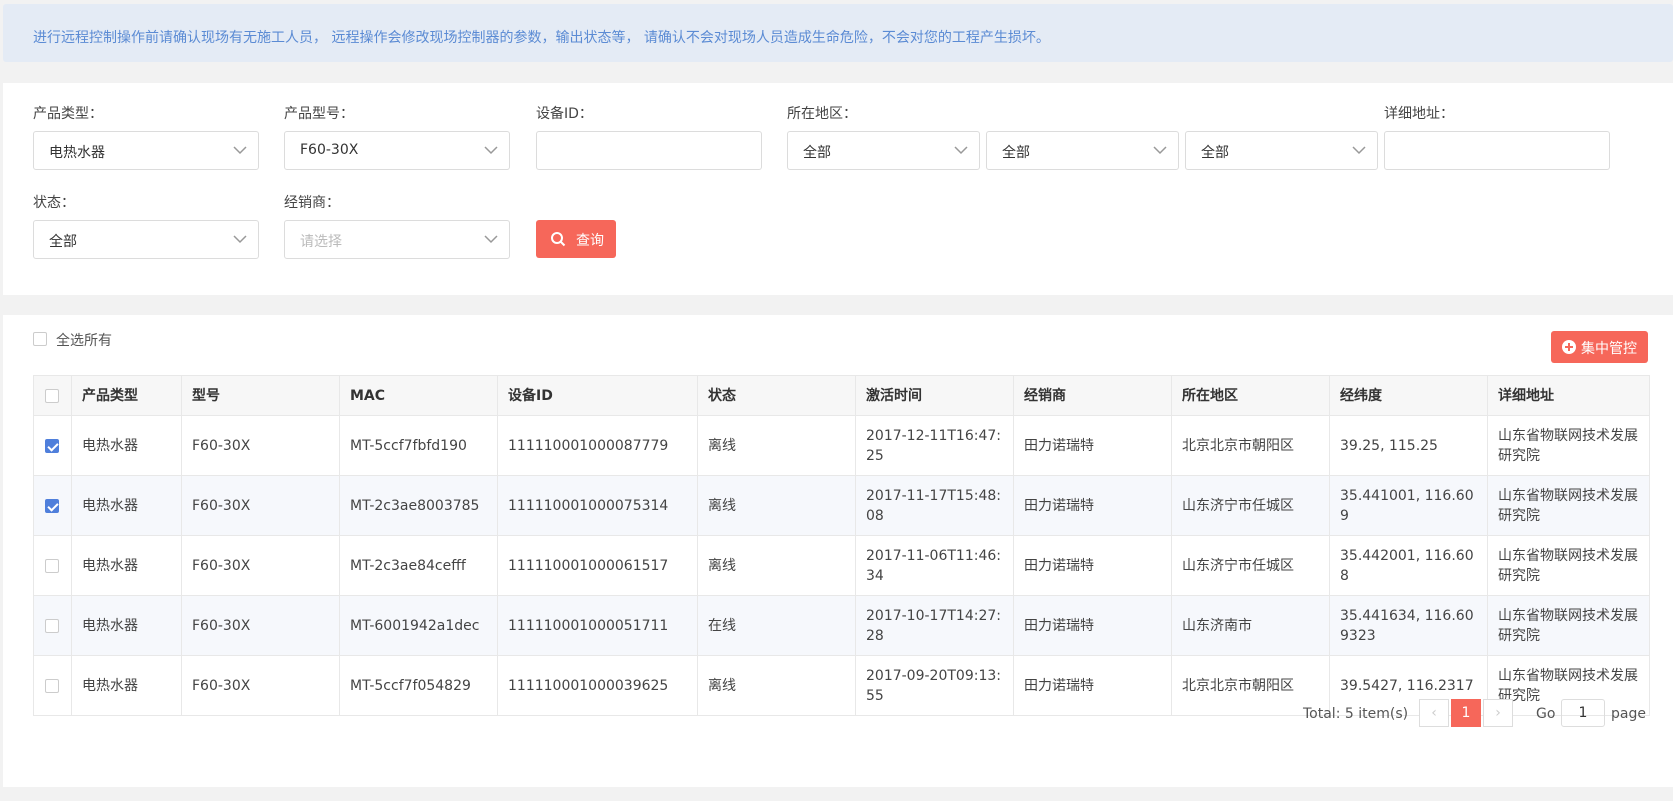 The width and height of the screenshot is (1673, 801). Describe the element at coordinates (146, 150) in the screenshot. I see `product-type-select: 电热水器` at that location.